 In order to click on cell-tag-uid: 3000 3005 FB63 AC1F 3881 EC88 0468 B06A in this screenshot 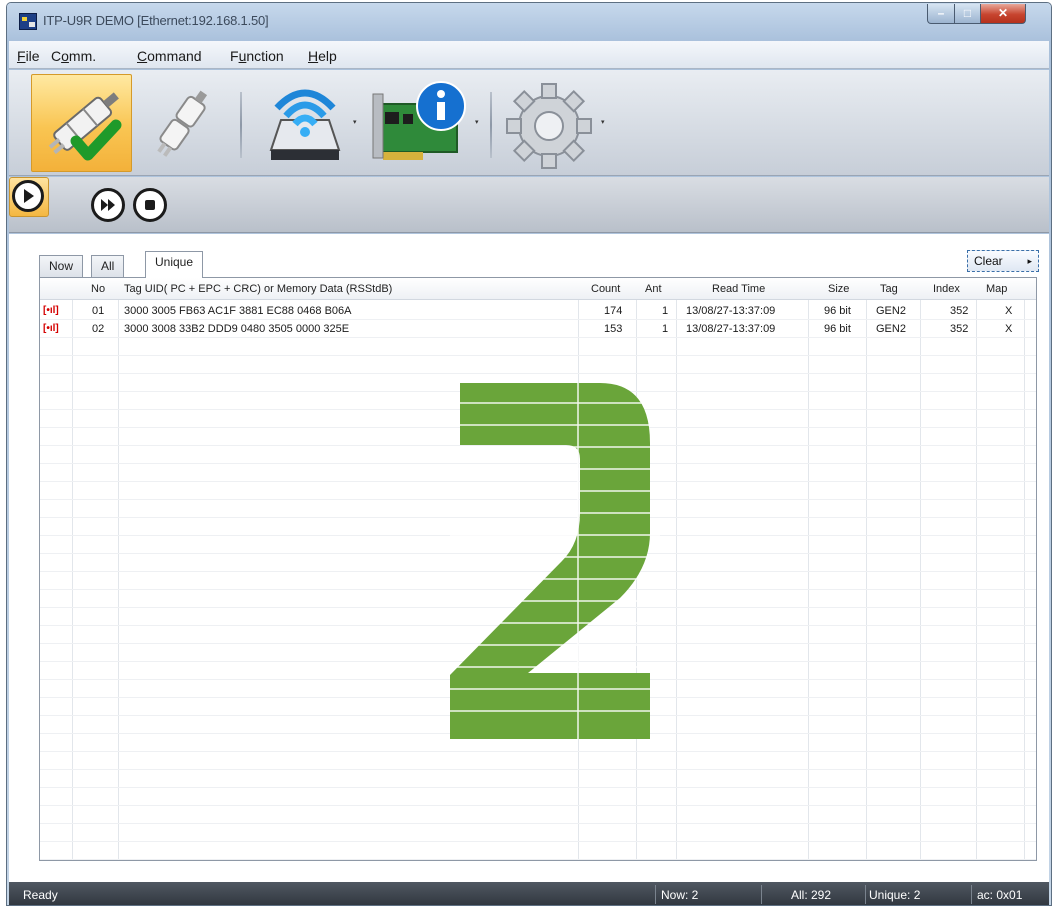, I will do `click(238, 311)`.